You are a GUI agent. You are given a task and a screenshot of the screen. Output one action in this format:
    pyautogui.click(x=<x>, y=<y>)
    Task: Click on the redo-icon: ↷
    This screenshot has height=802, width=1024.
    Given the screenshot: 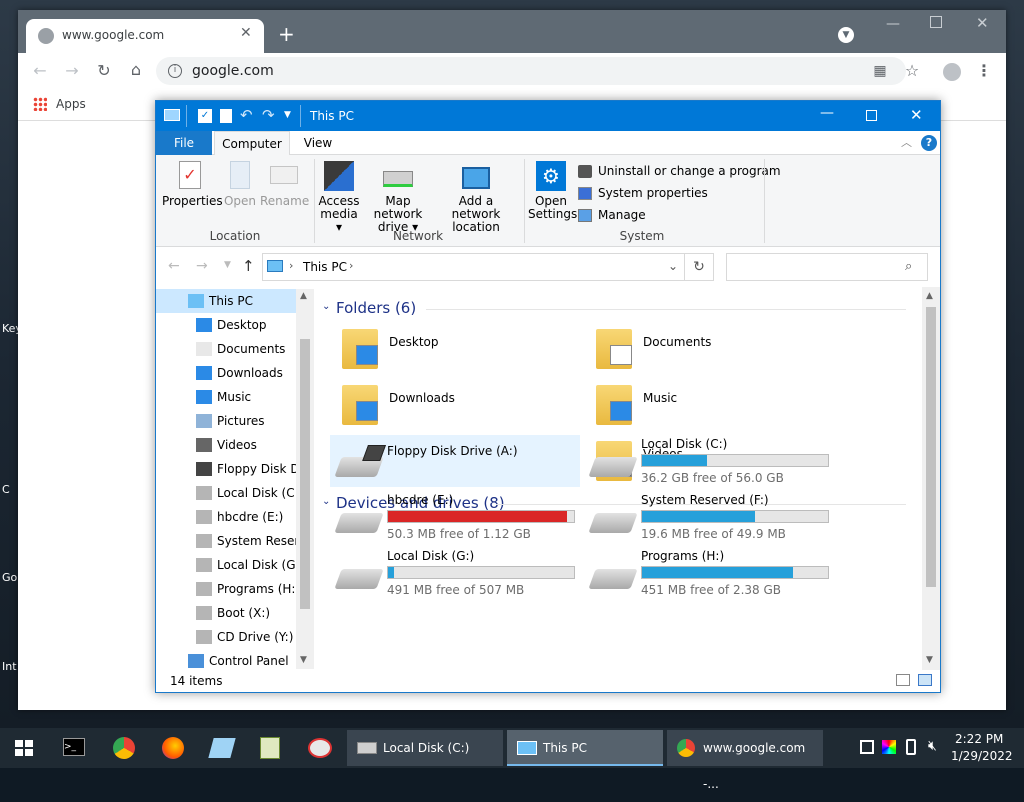 What is the action you would take?
    pyautogui.click(x=268, y=115)
    